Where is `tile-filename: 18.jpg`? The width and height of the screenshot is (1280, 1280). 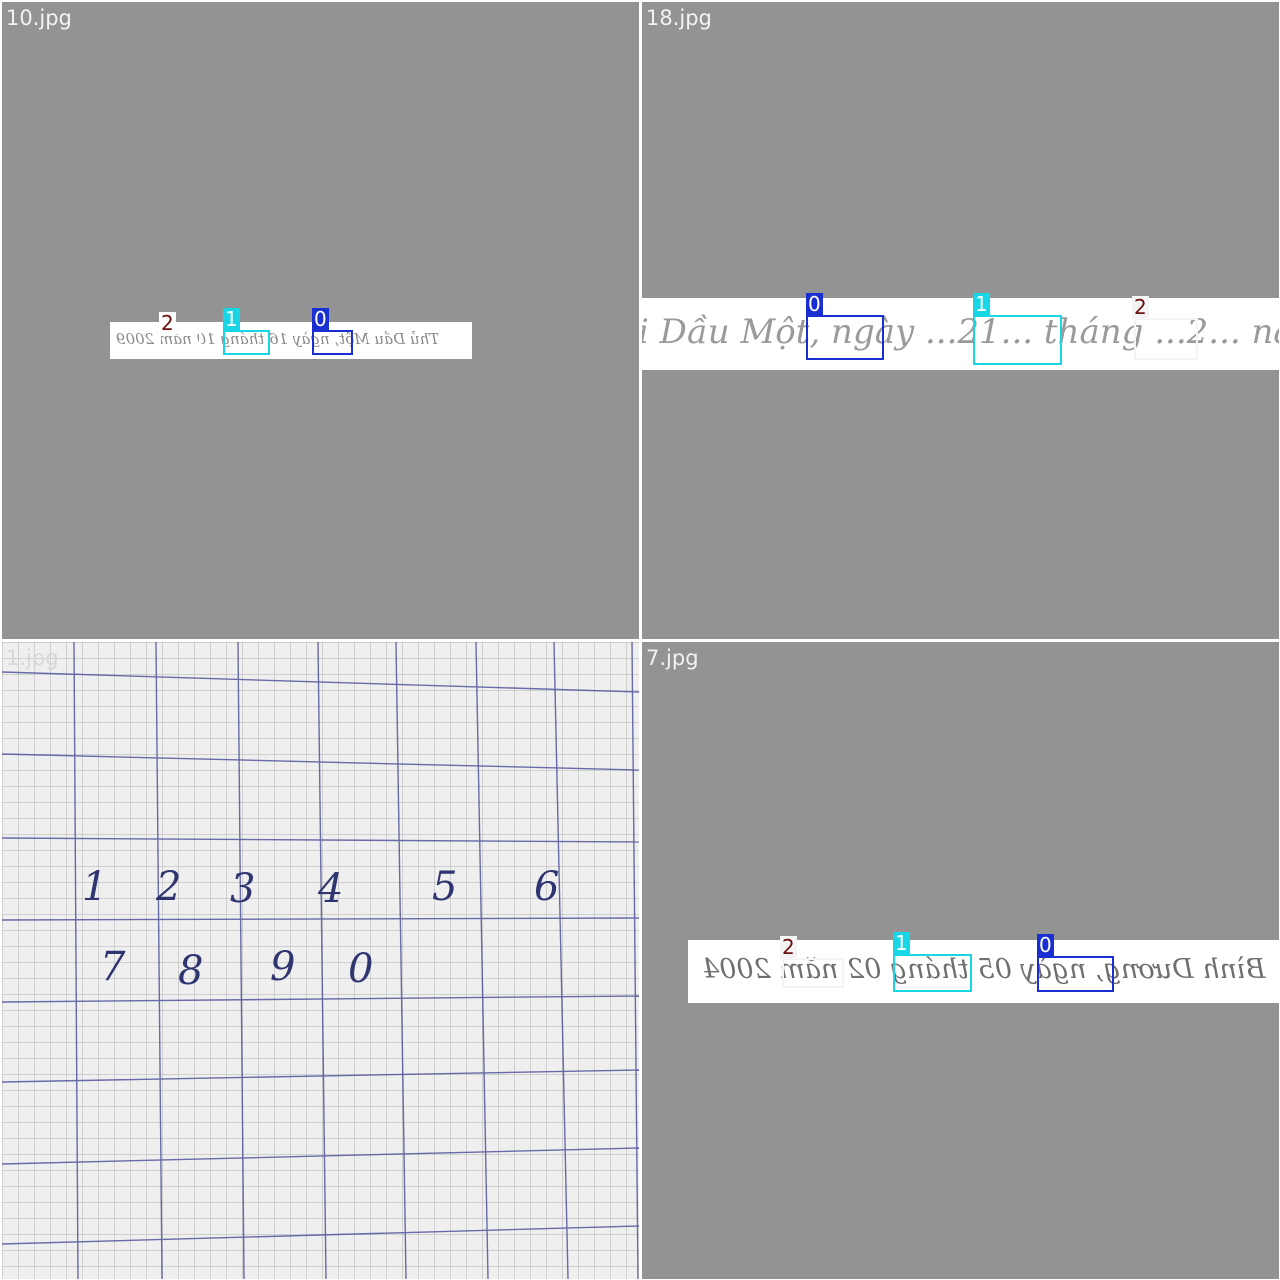
tile-filename: 18.jpg is located at coordinates (679, 18).